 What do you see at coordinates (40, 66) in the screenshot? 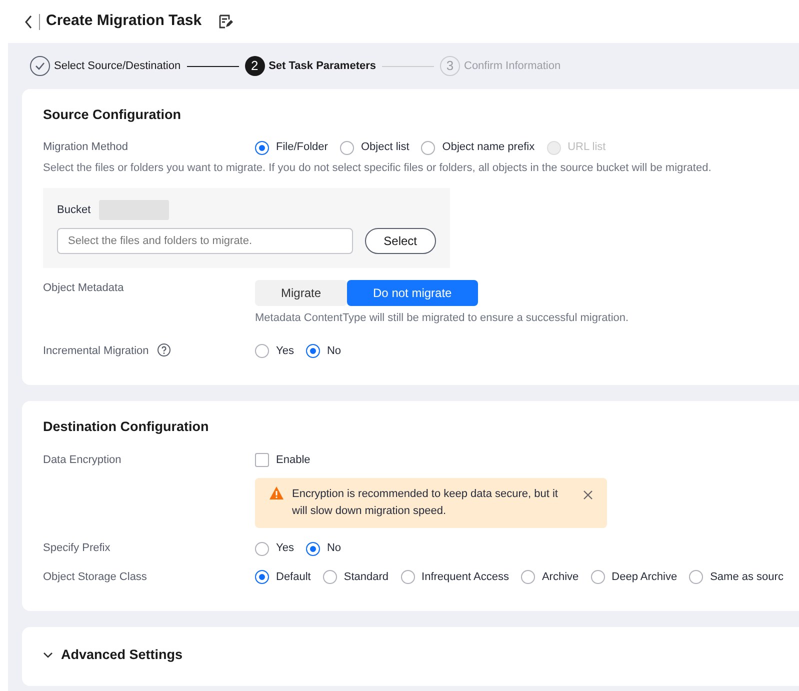
I see `step-check-icon` at bounding box center [40, 66].